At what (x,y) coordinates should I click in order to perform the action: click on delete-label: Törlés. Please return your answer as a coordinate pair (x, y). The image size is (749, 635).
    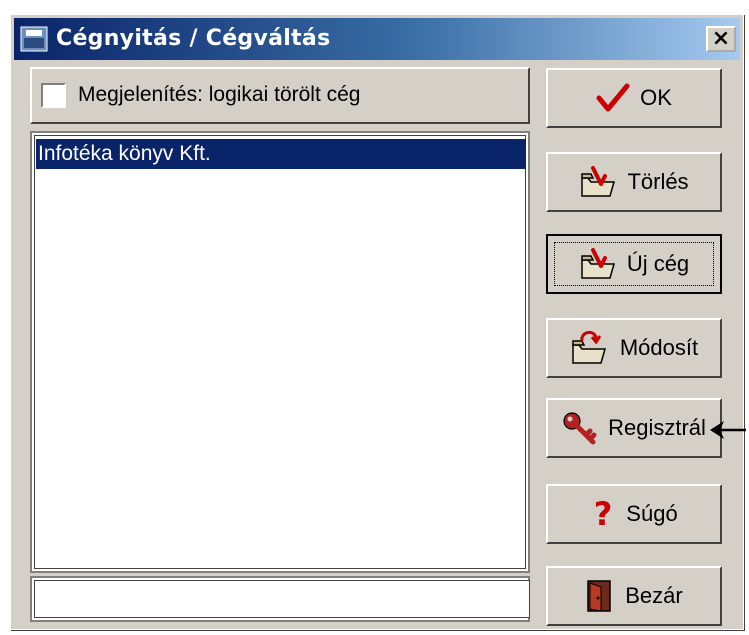
    Looking at the image, I should click on (658, 181).